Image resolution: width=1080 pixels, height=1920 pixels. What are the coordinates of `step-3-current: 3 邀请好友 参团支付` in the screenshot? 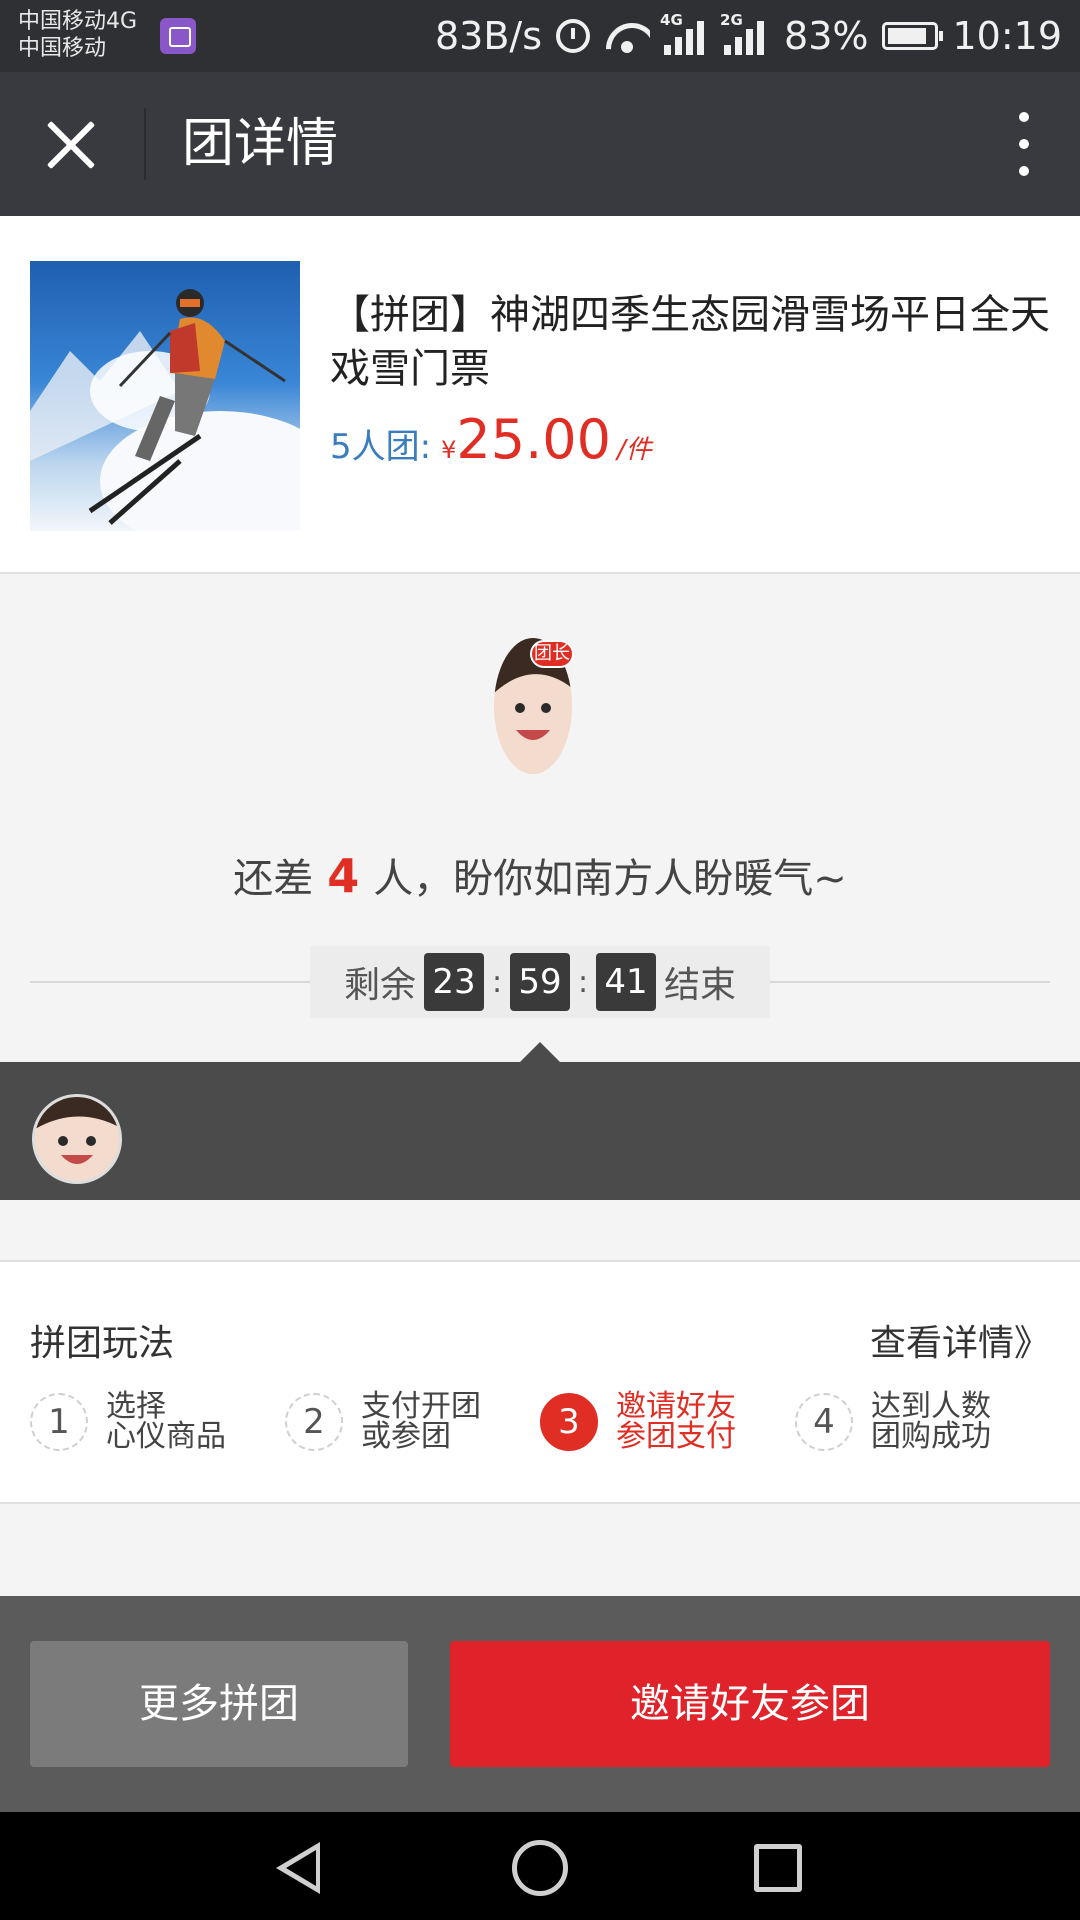 It's located at (667, 1422).